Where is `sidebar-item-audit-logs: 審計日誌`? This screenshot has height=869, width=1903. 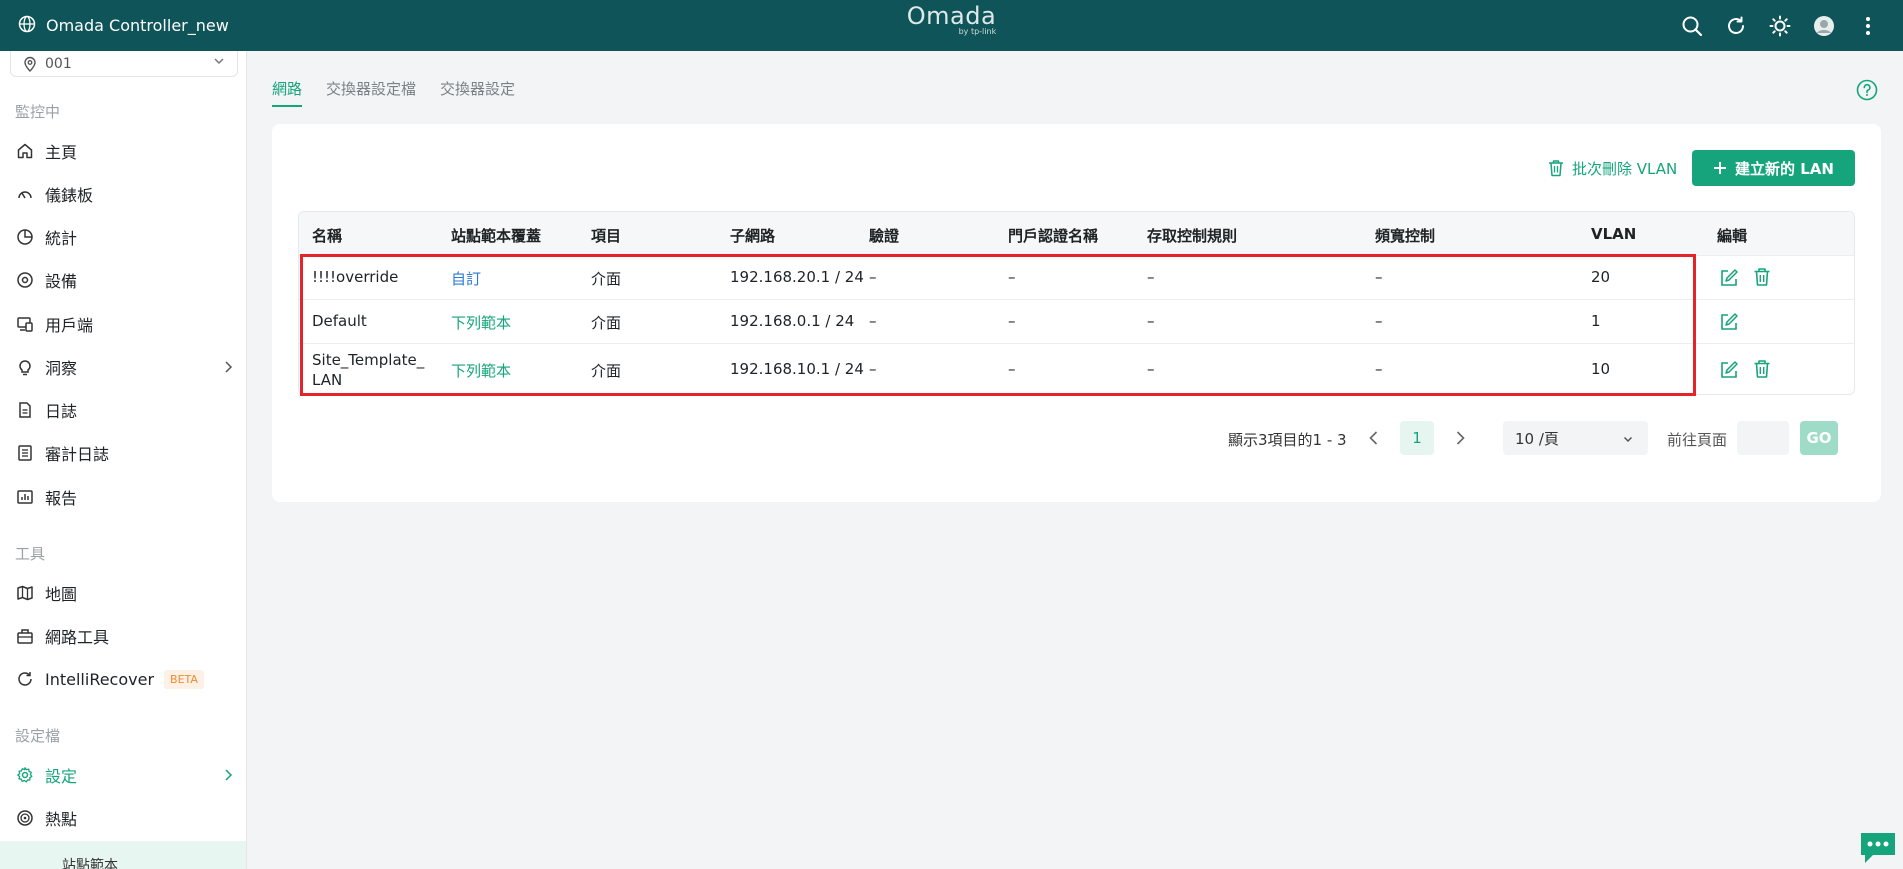
sidebar-item-audit-logs: 審計日誌 is located at coordinates (123, 453).